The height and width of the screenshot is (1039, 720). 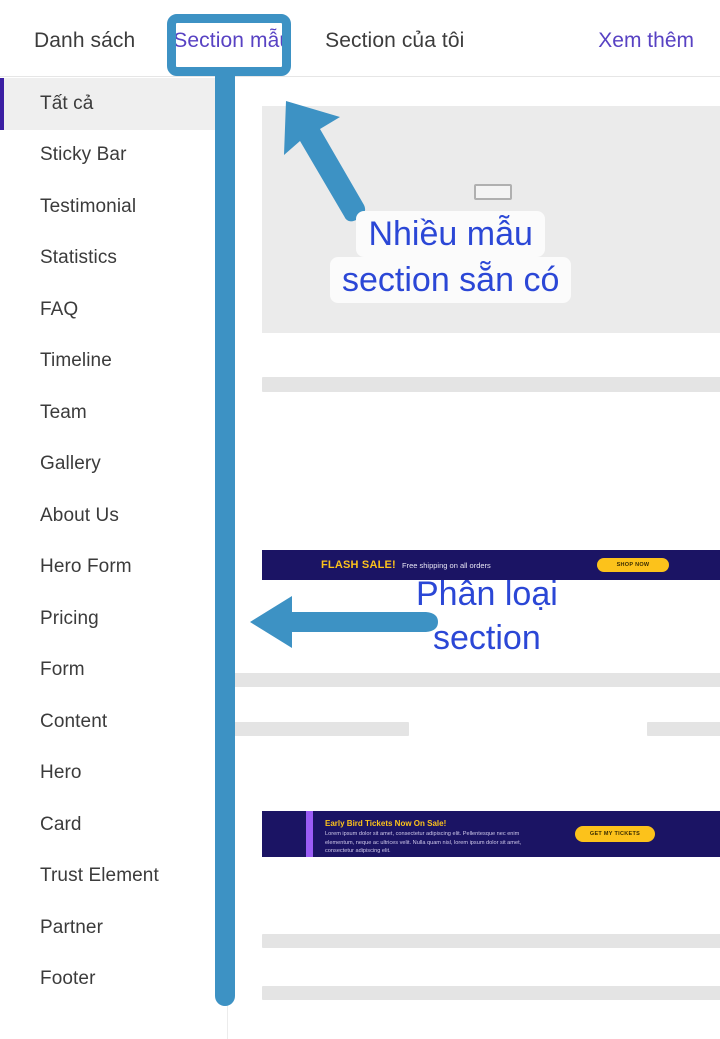 I want to click on sidebar-item-card: Card, so click(x=113, y=825).